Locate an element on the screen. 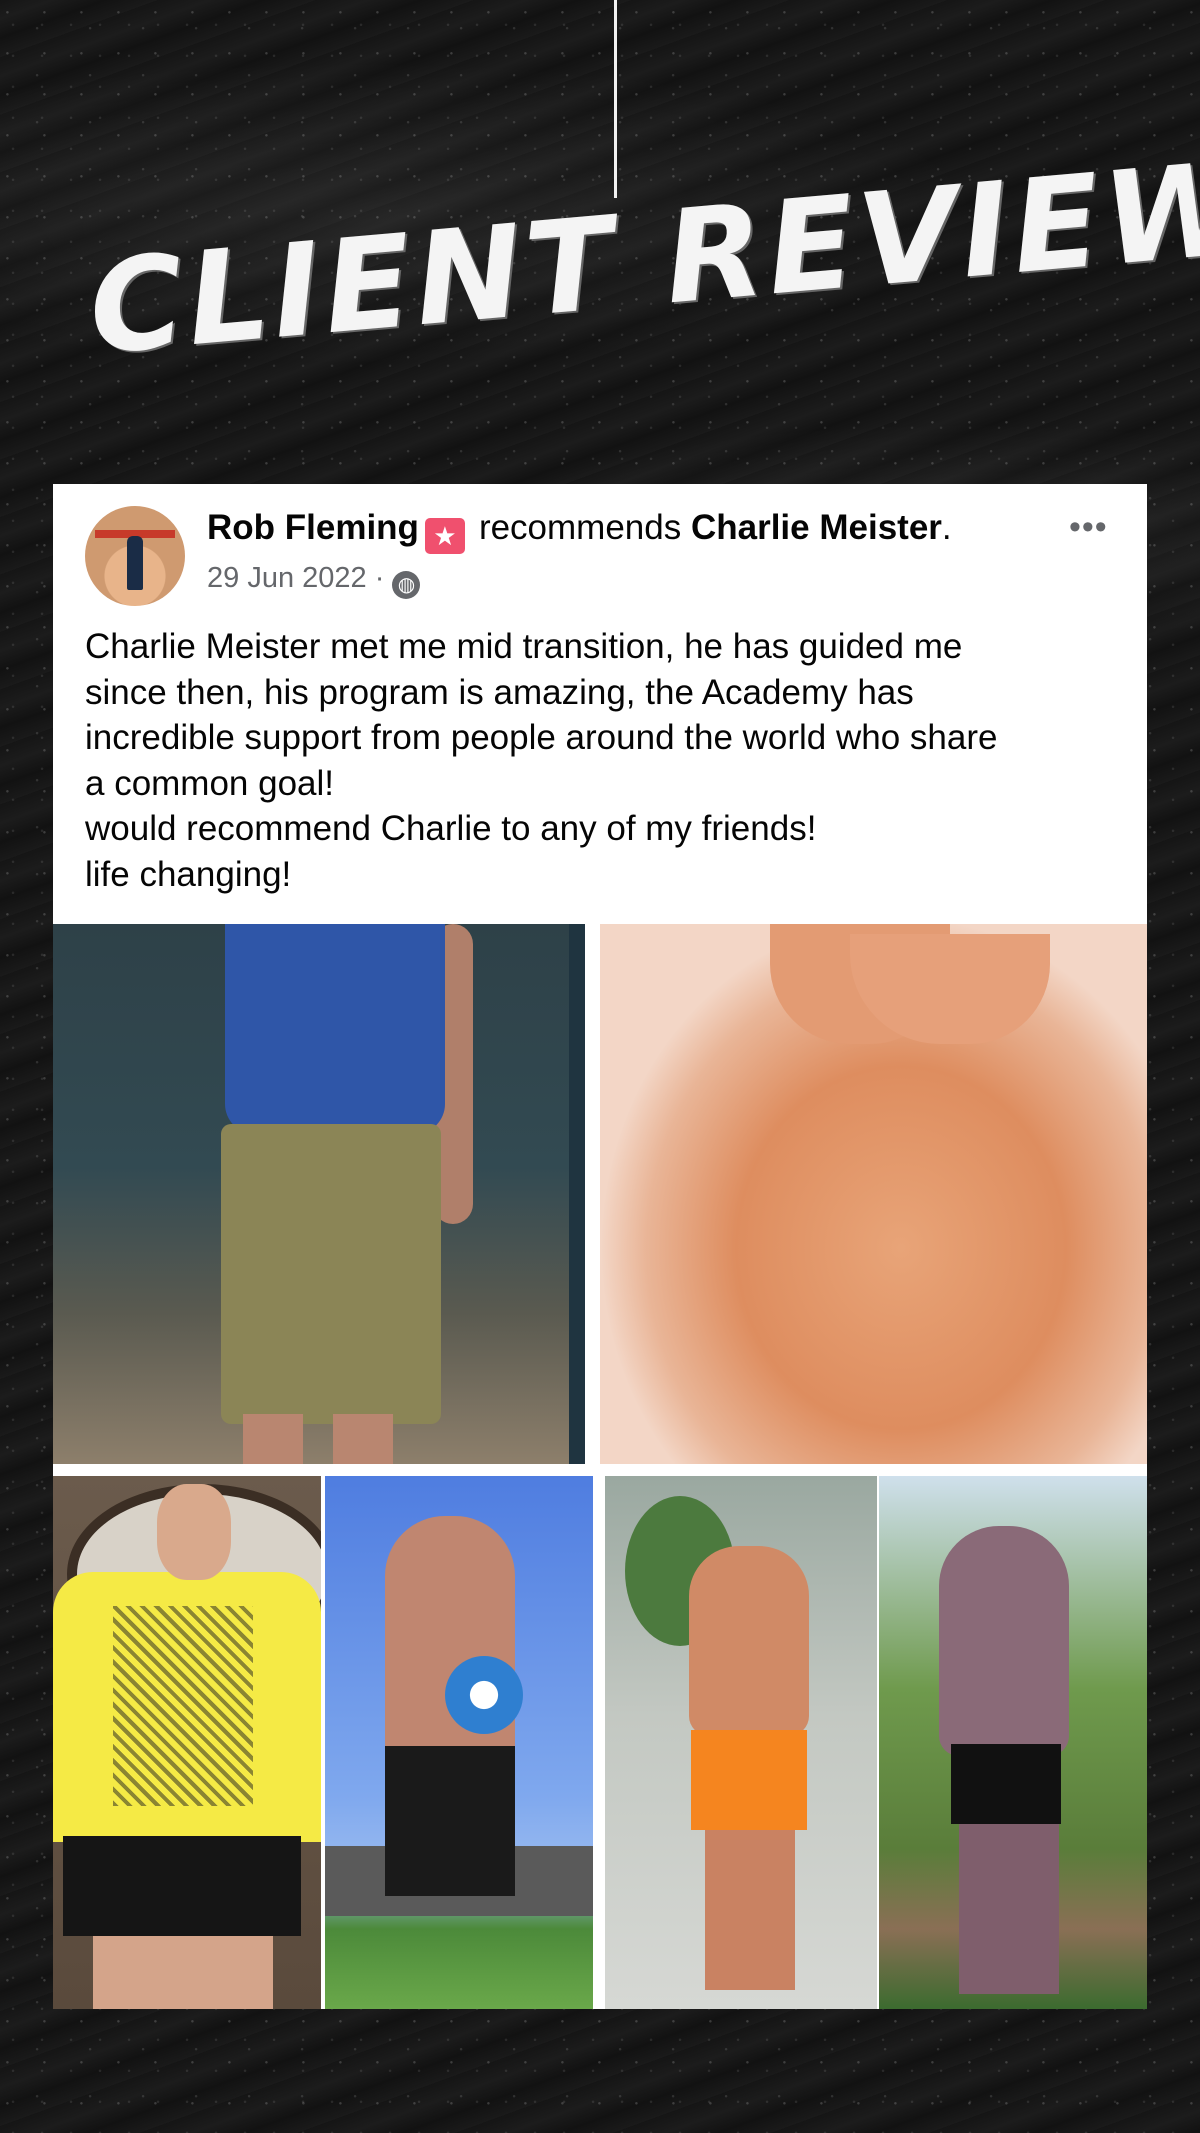  recommend-badge-icon: ★ is located at coordinates (444, 536).